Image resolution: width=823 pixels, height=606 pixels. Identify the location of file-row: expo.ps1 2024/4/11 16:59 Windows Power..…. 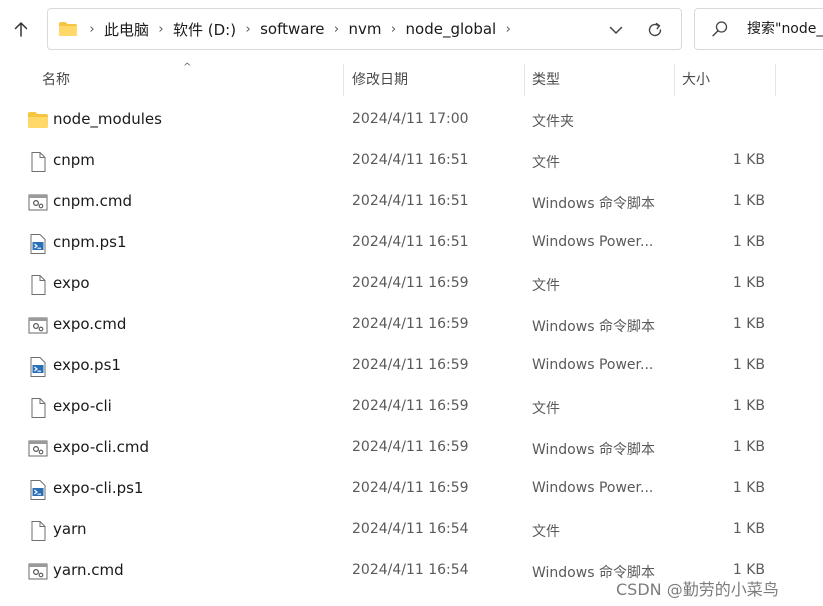
(411, 366).